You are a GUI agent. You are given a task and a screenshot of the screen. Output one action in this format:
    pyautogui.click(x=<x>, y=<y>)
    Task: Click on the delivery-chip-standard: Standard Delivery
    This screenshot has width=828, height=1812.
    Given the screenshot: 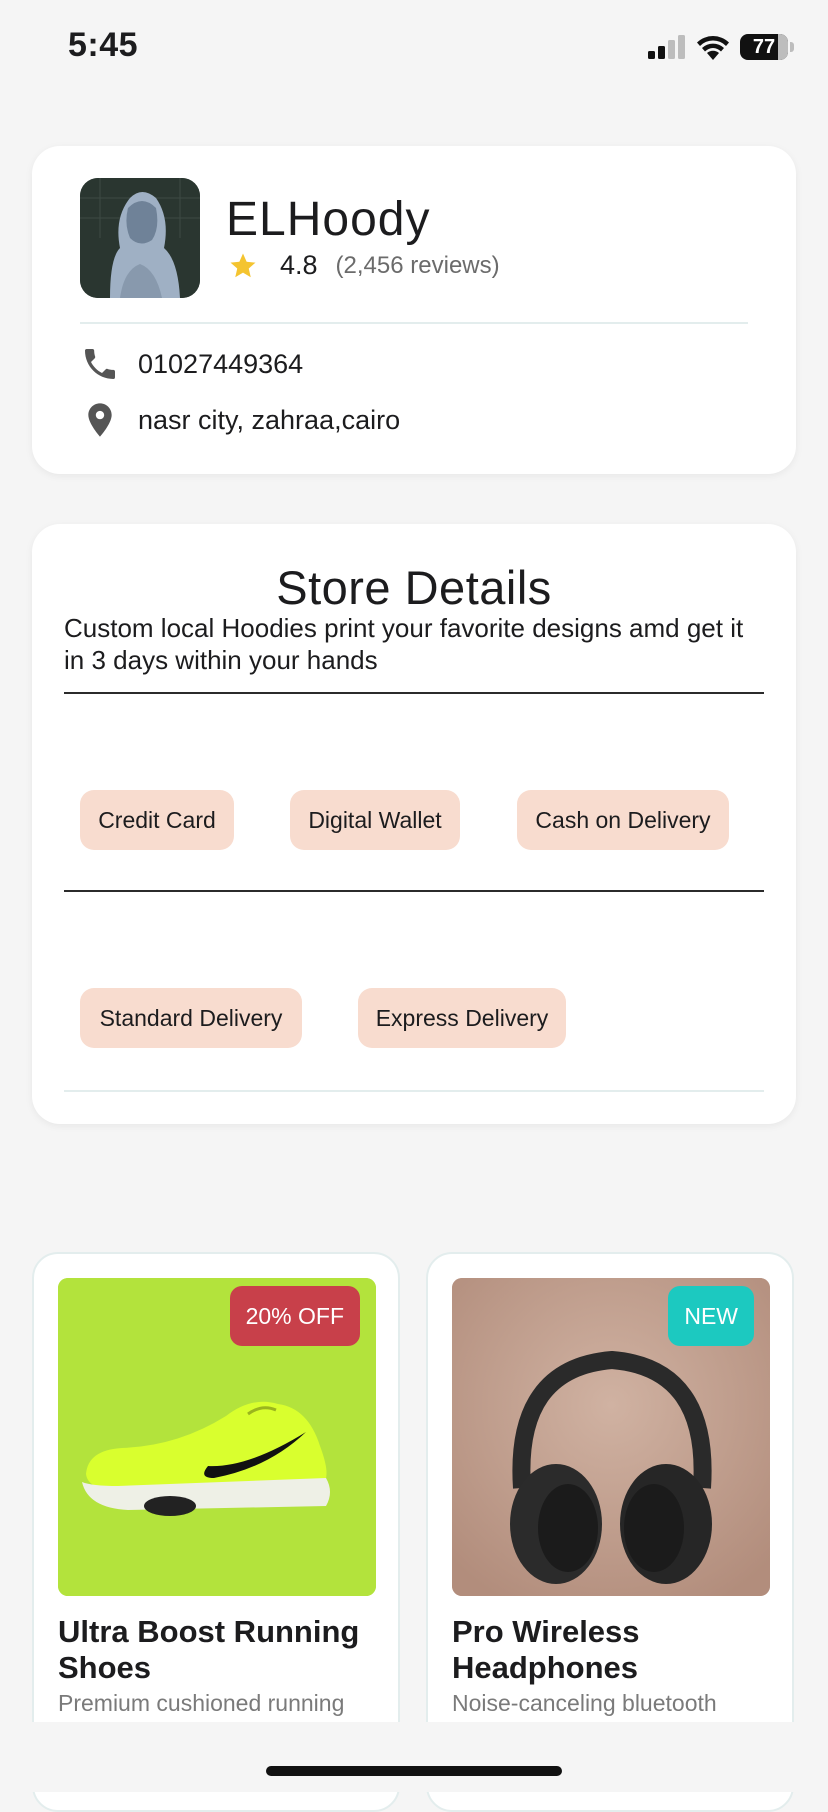 What is the action you would take?
    pyautogui.click(x=191, y=1018)
    